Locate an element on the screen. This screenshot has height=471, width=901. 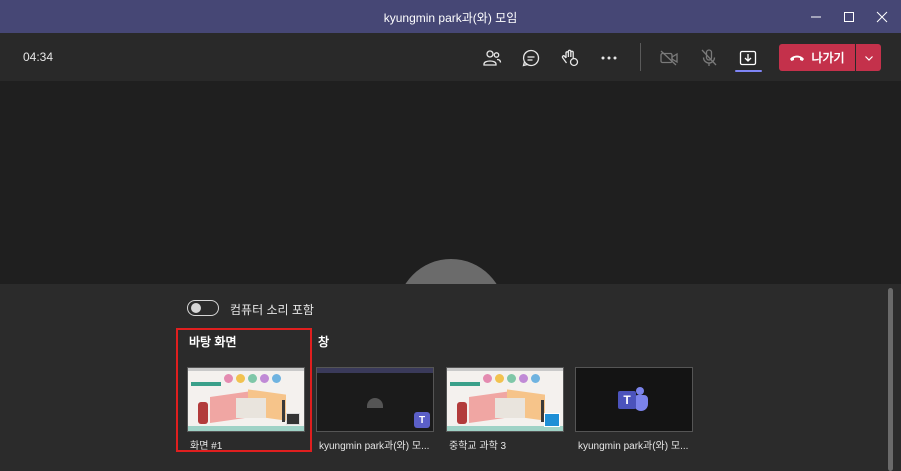
chevron-down-icon is located at coordinates (868, 58).